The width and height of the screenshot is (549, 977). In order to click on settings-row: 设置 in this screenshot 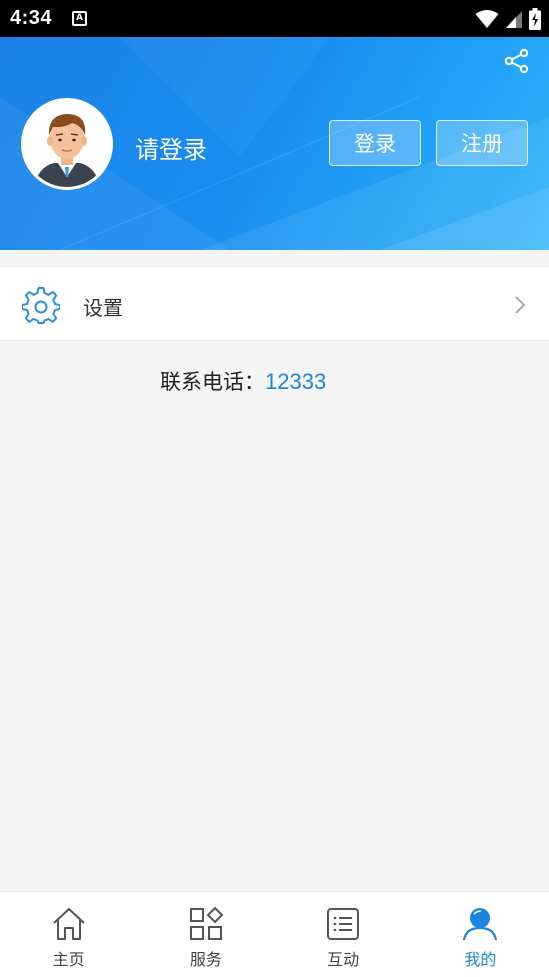, I will do `click(274, 303)`.